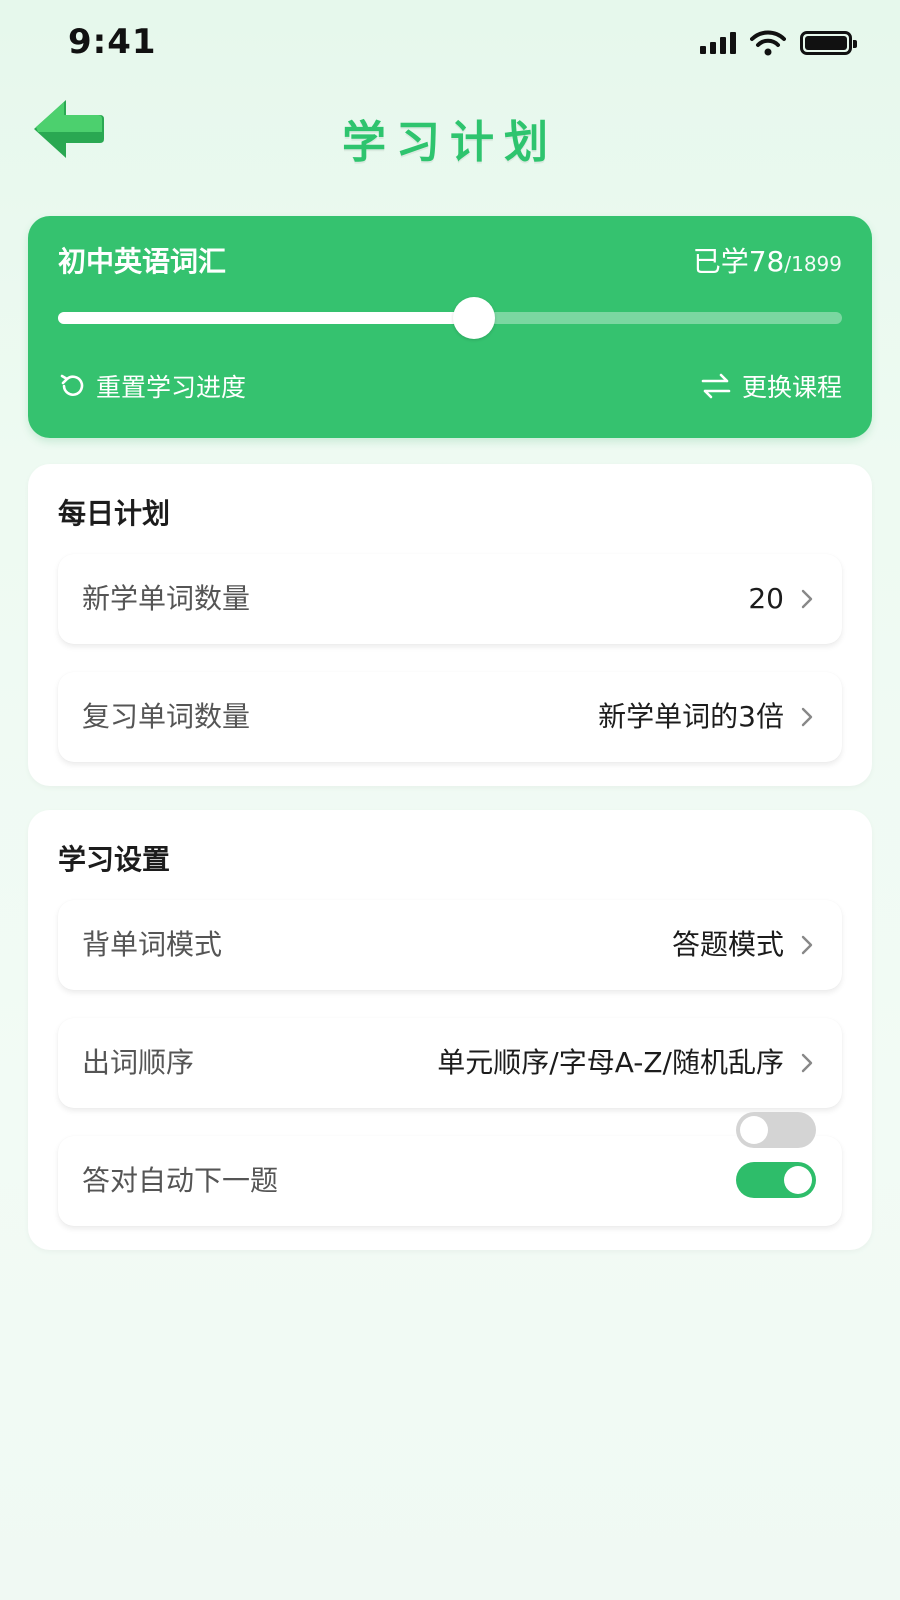  I want to click on learned-count: 78, so click(766, 261).